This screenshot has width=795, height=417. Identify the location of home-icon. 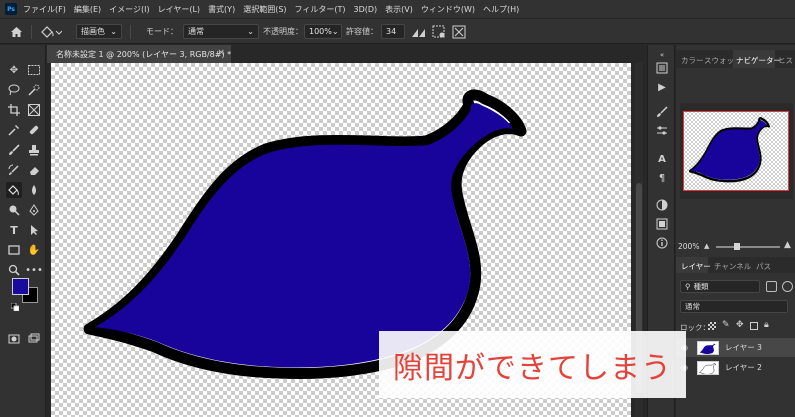
(16, 31).